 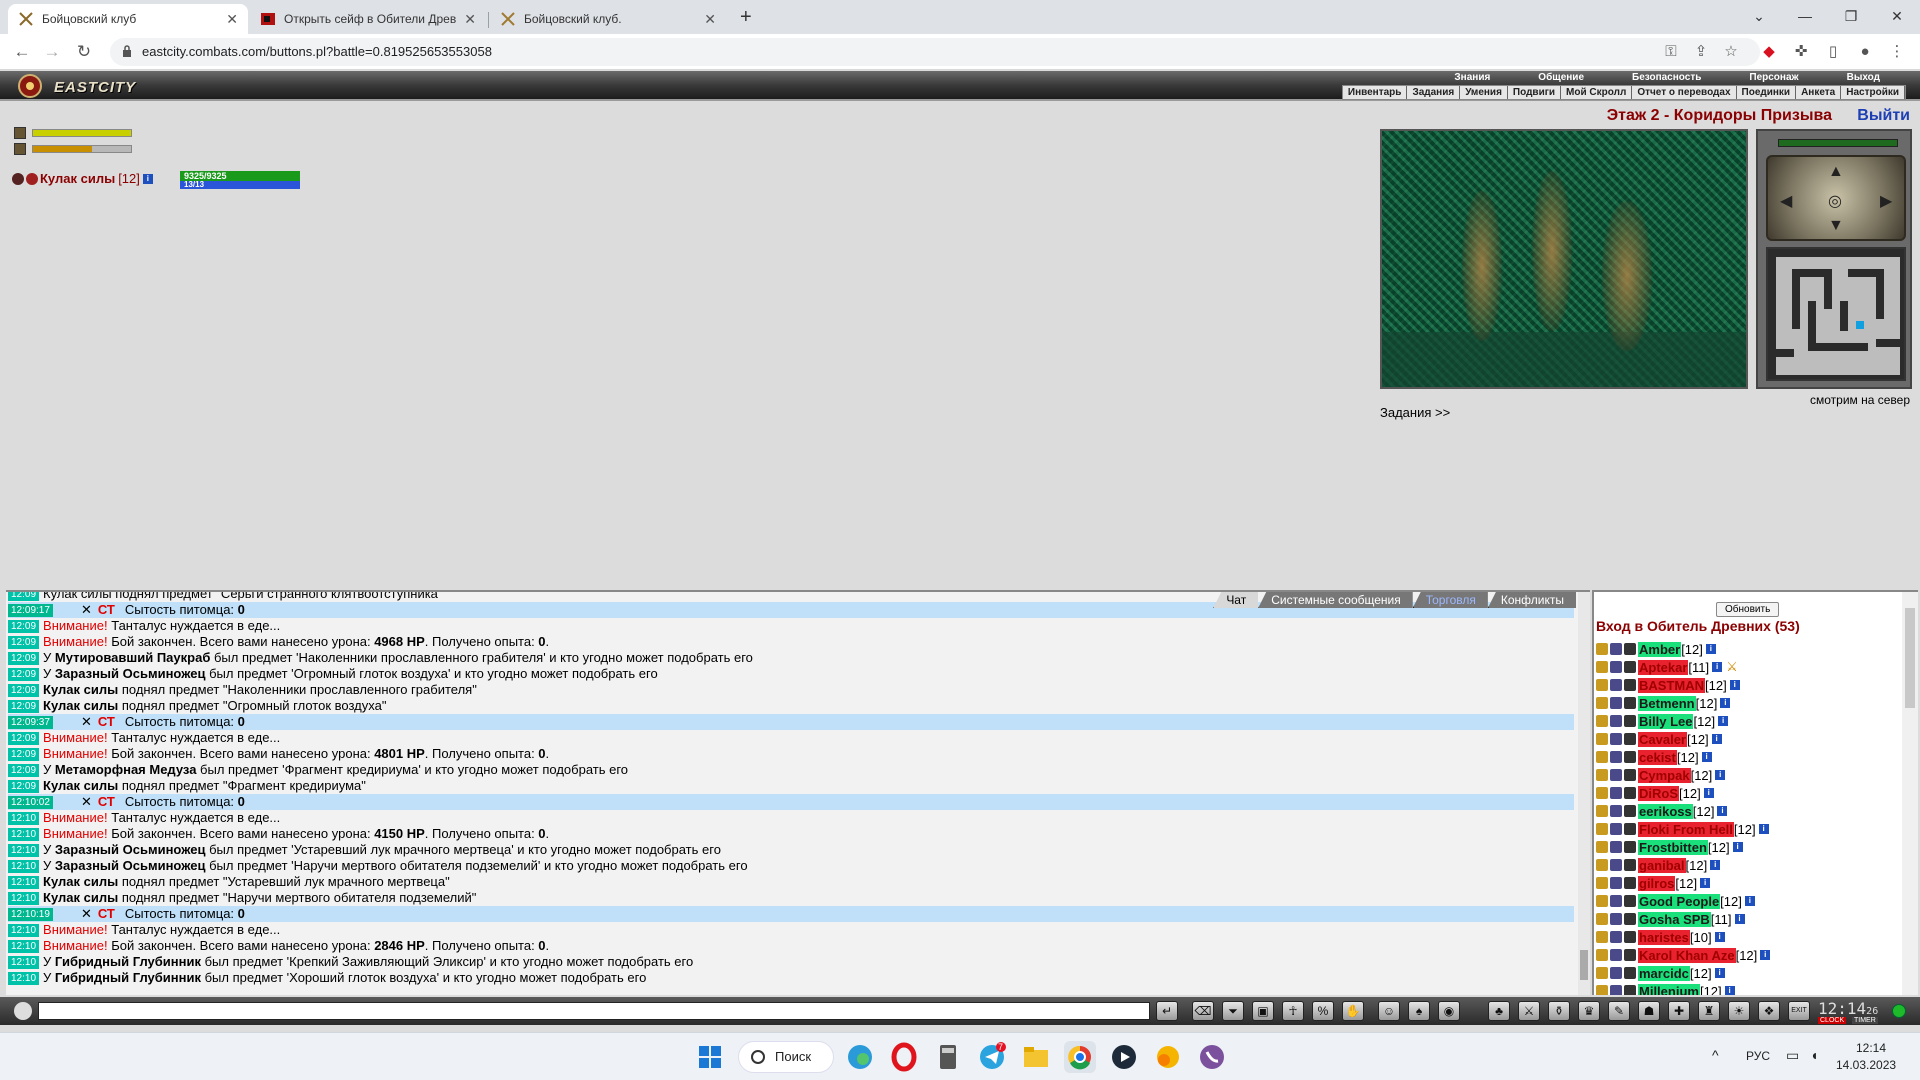 What do you see at coordinates (1732, 667) in the screenshot?
I see `battle-swords-icon: ⚔` at bounding box center [1732, 667].